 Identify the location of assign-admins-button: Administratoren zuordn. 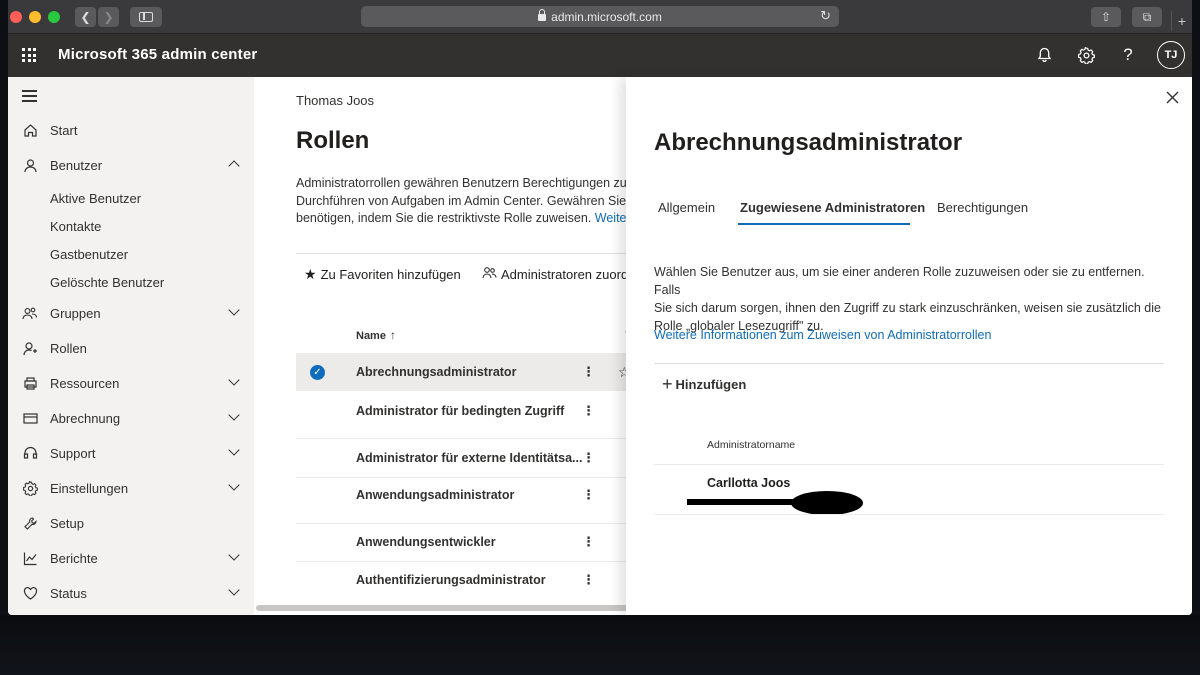
(554, 274).